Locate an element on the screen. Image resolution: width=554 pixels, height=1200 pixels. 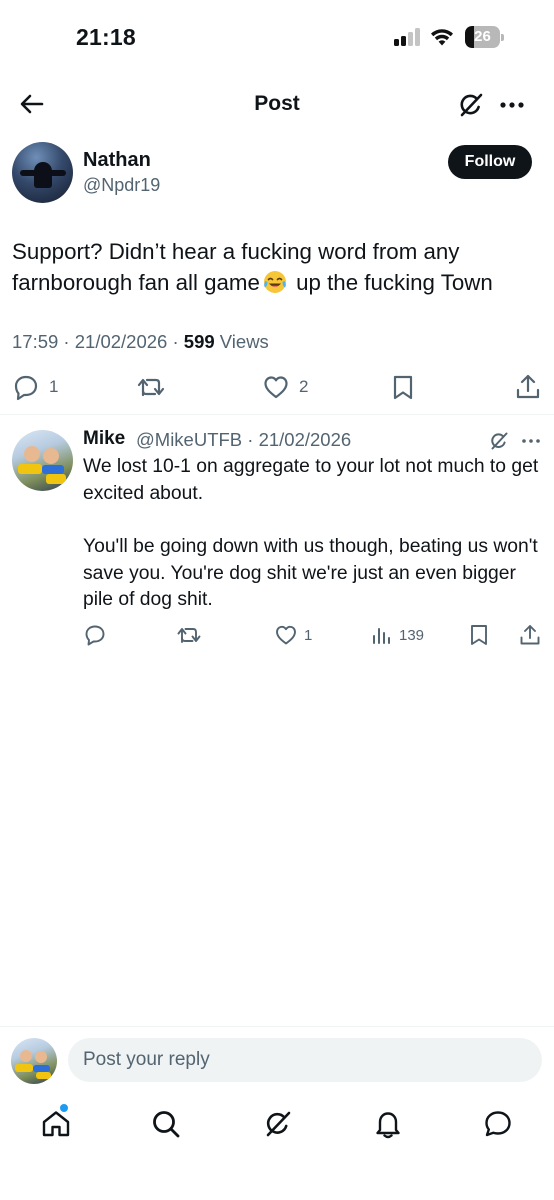
like-button: 2 is located at coordinates (285, 387).